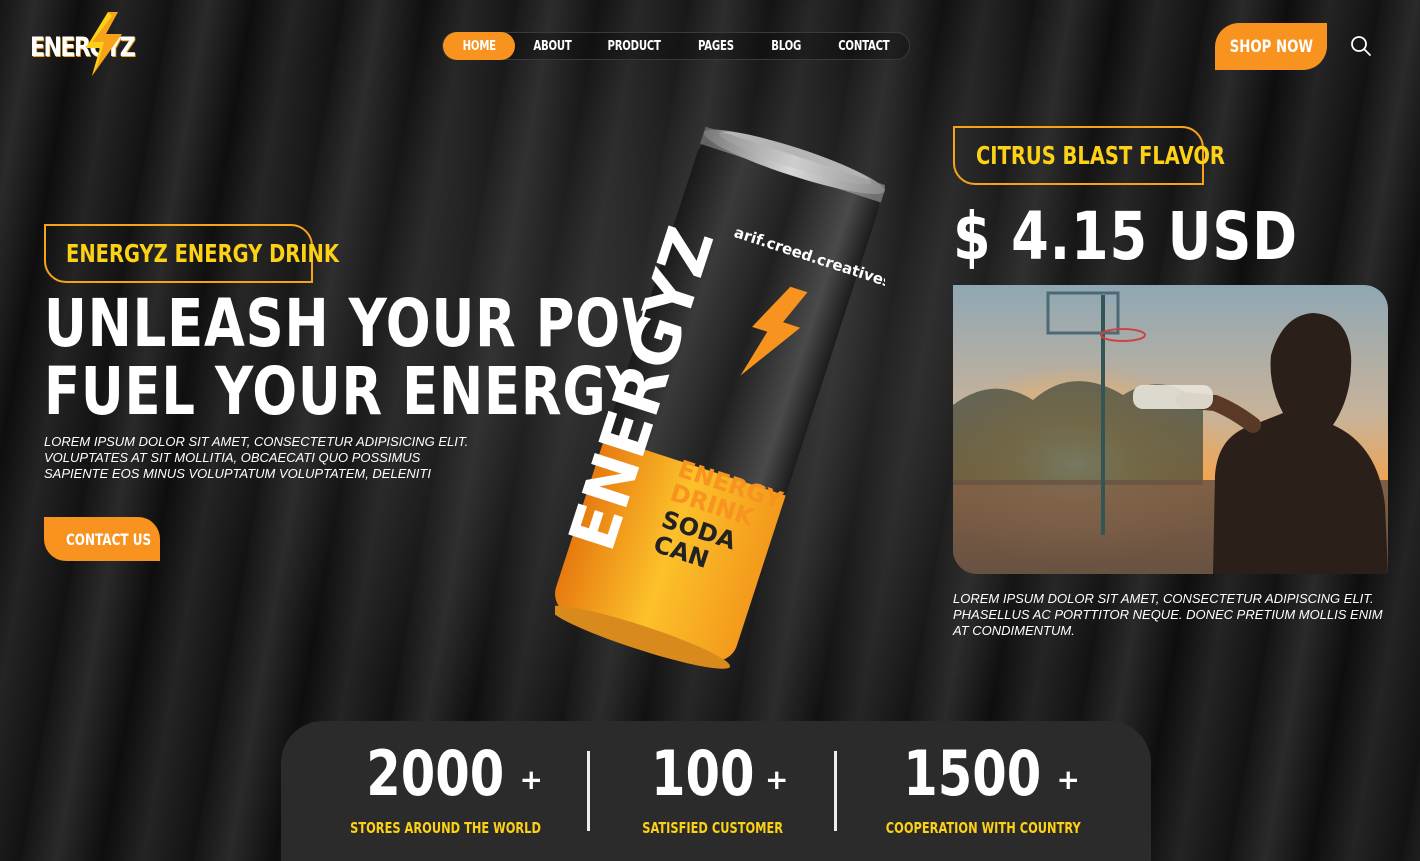 This screenshot has width=1420, height=861. What do you see at coordinates (553, 46) in the screenshot?
I see `nav-about: ABOUT` at bounding box center [553, 46].